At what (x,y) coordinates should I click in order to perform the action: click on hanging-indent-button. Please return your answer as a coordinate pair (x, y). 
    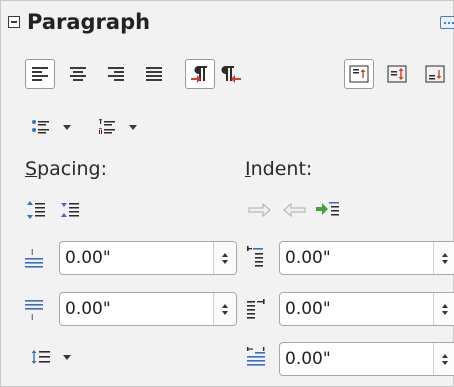
    Looking at the image, I should click on (328, 210).